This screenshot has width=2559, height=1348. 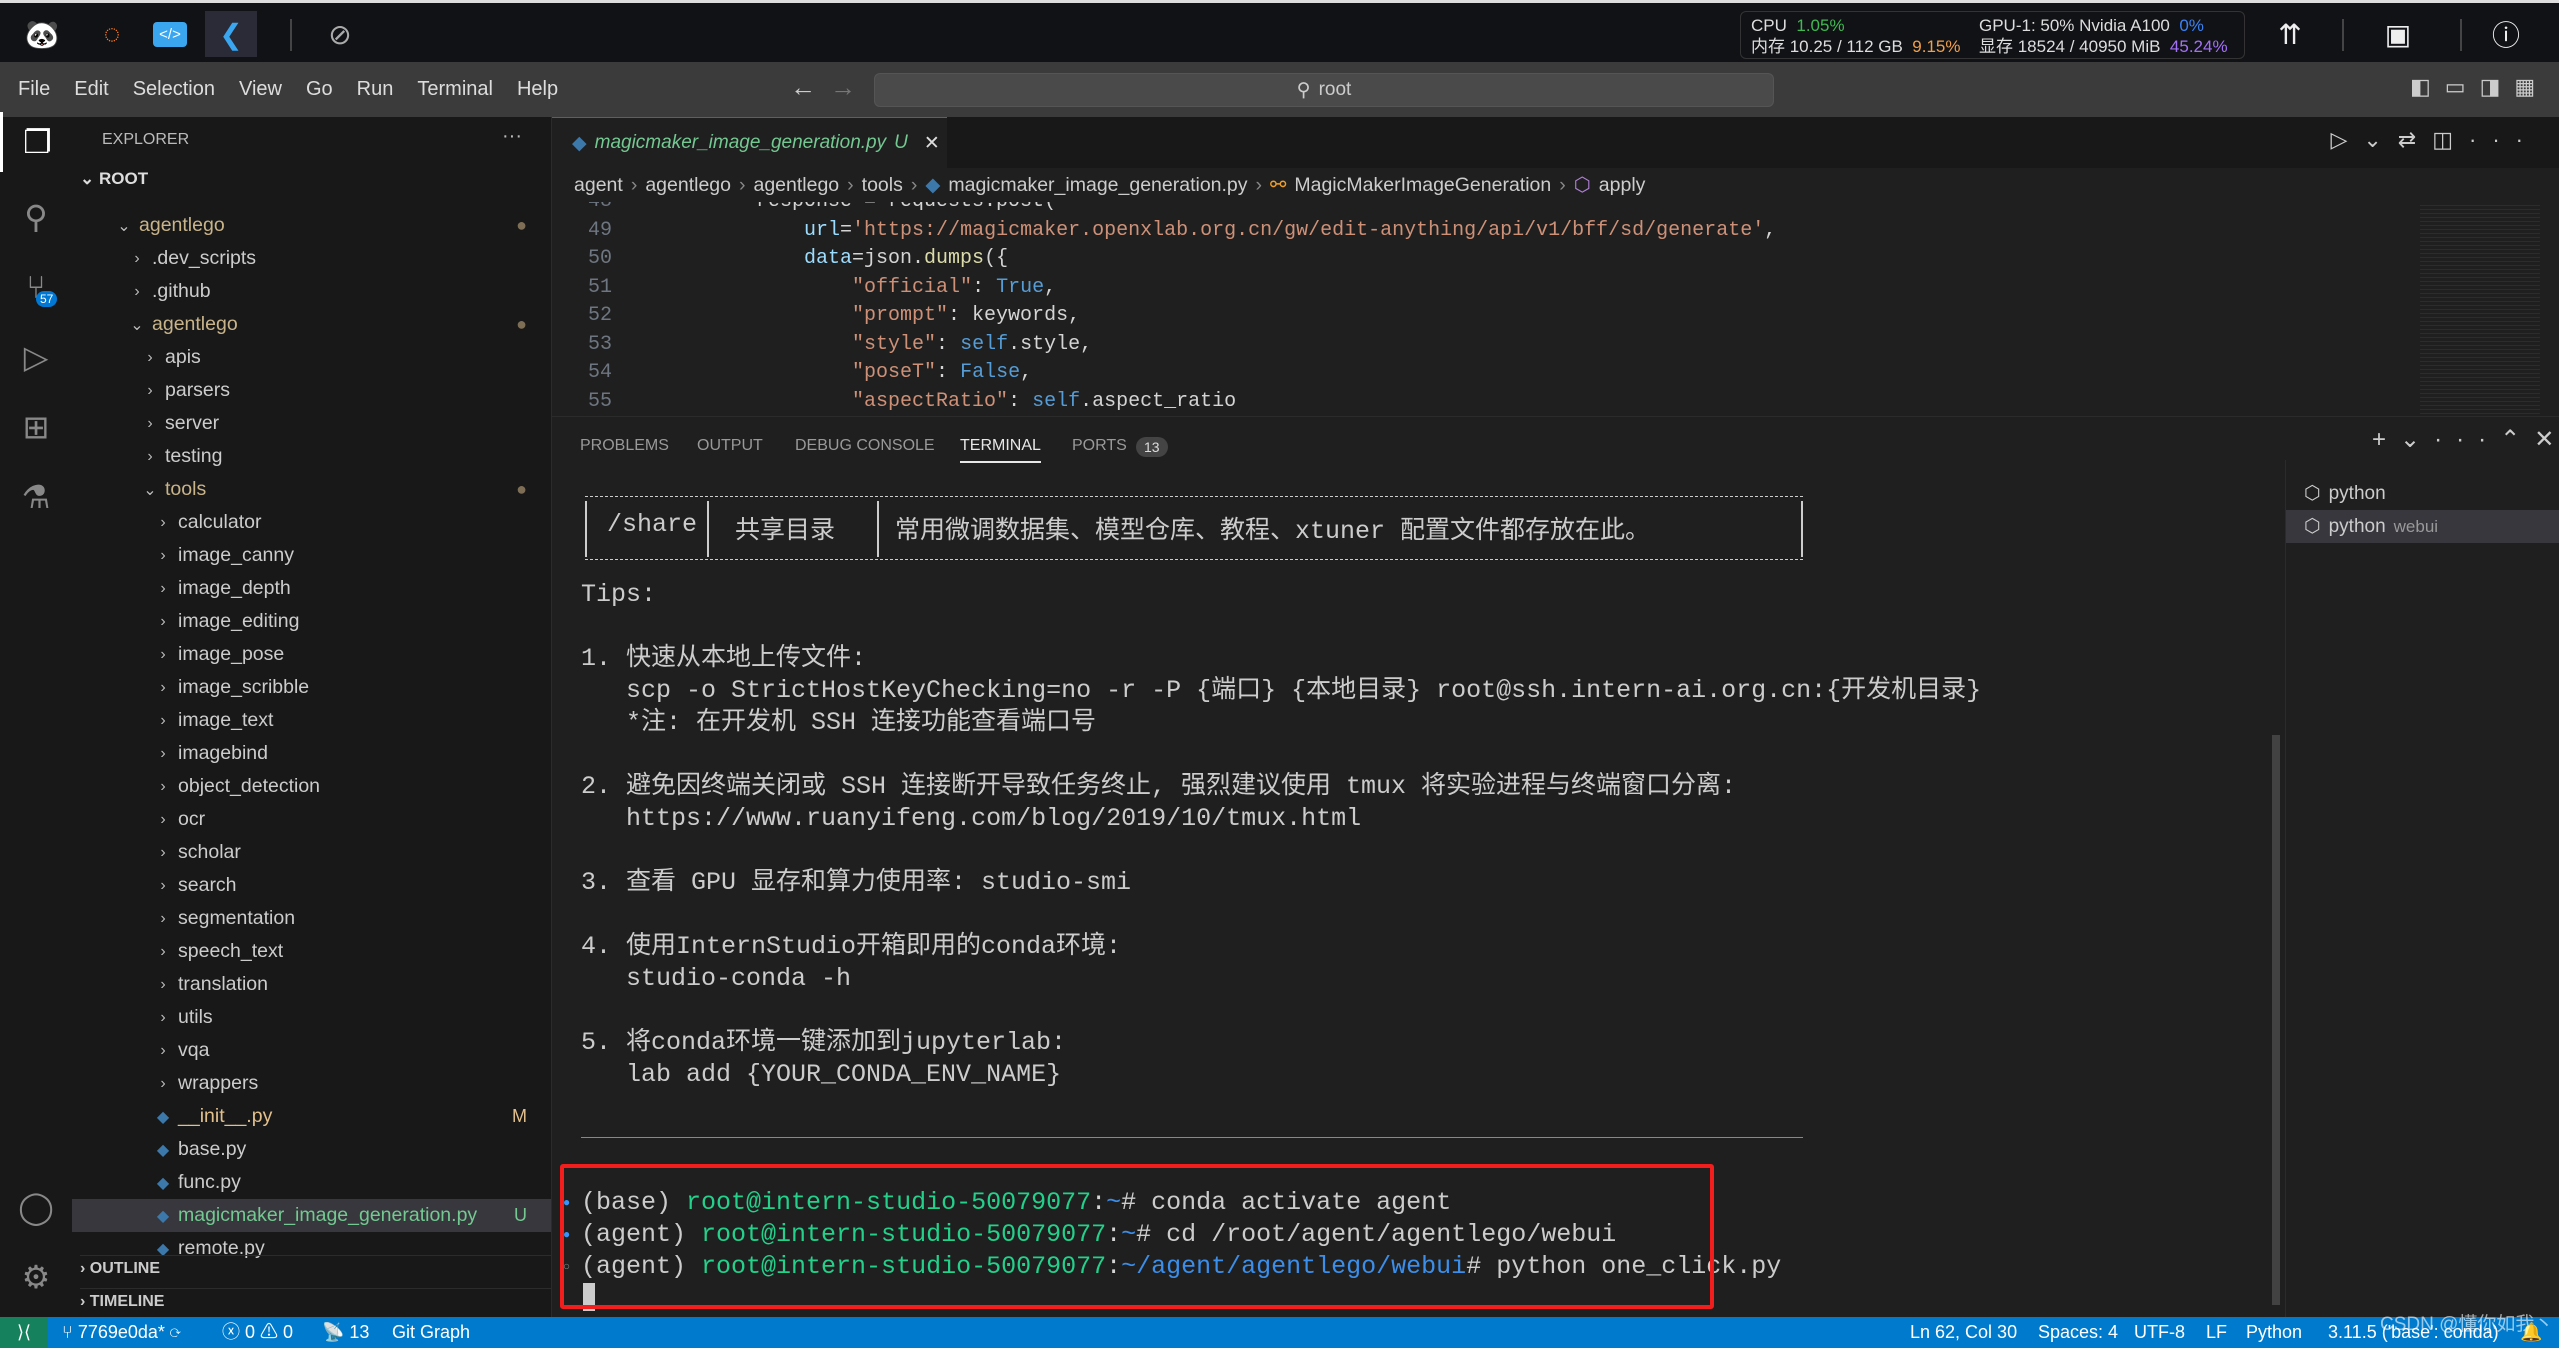 What do you see at coordinates (91, 89) in the screenshot?
I see `menu-edit: Edit` at bounding box center [91, 89].